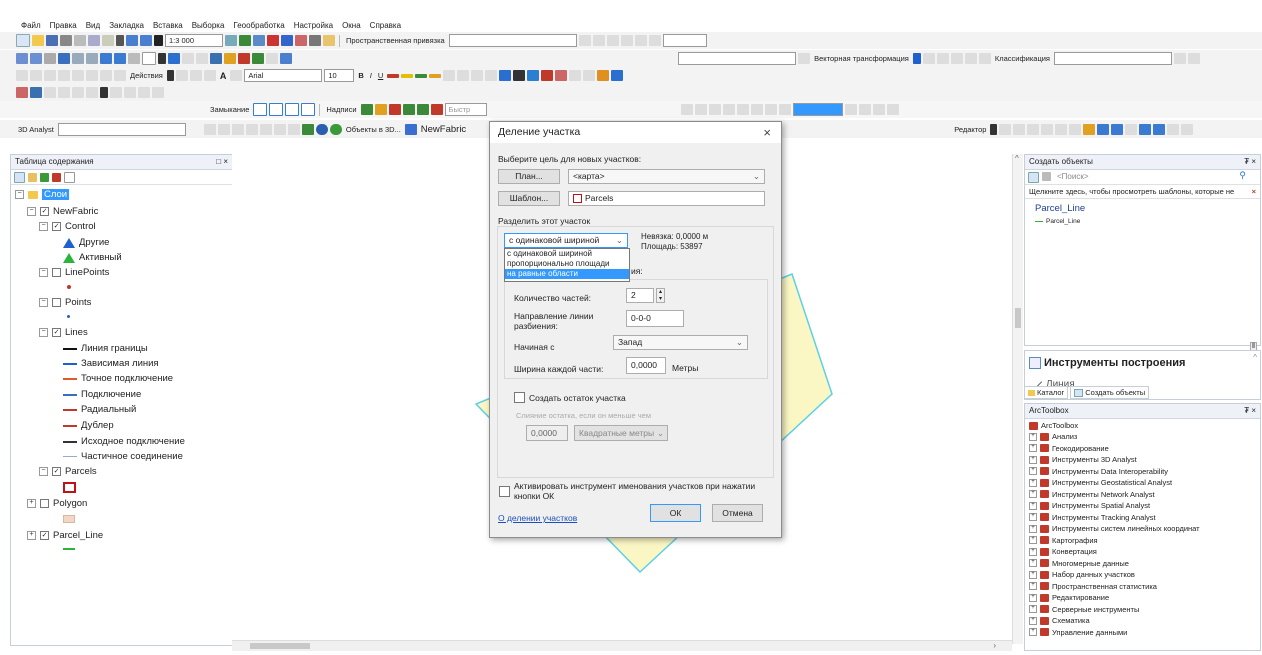  What do you see at coordinates (56, 177) in the screenshot?
I see `list-by-selection-icon` at bounding box center [56, 177].